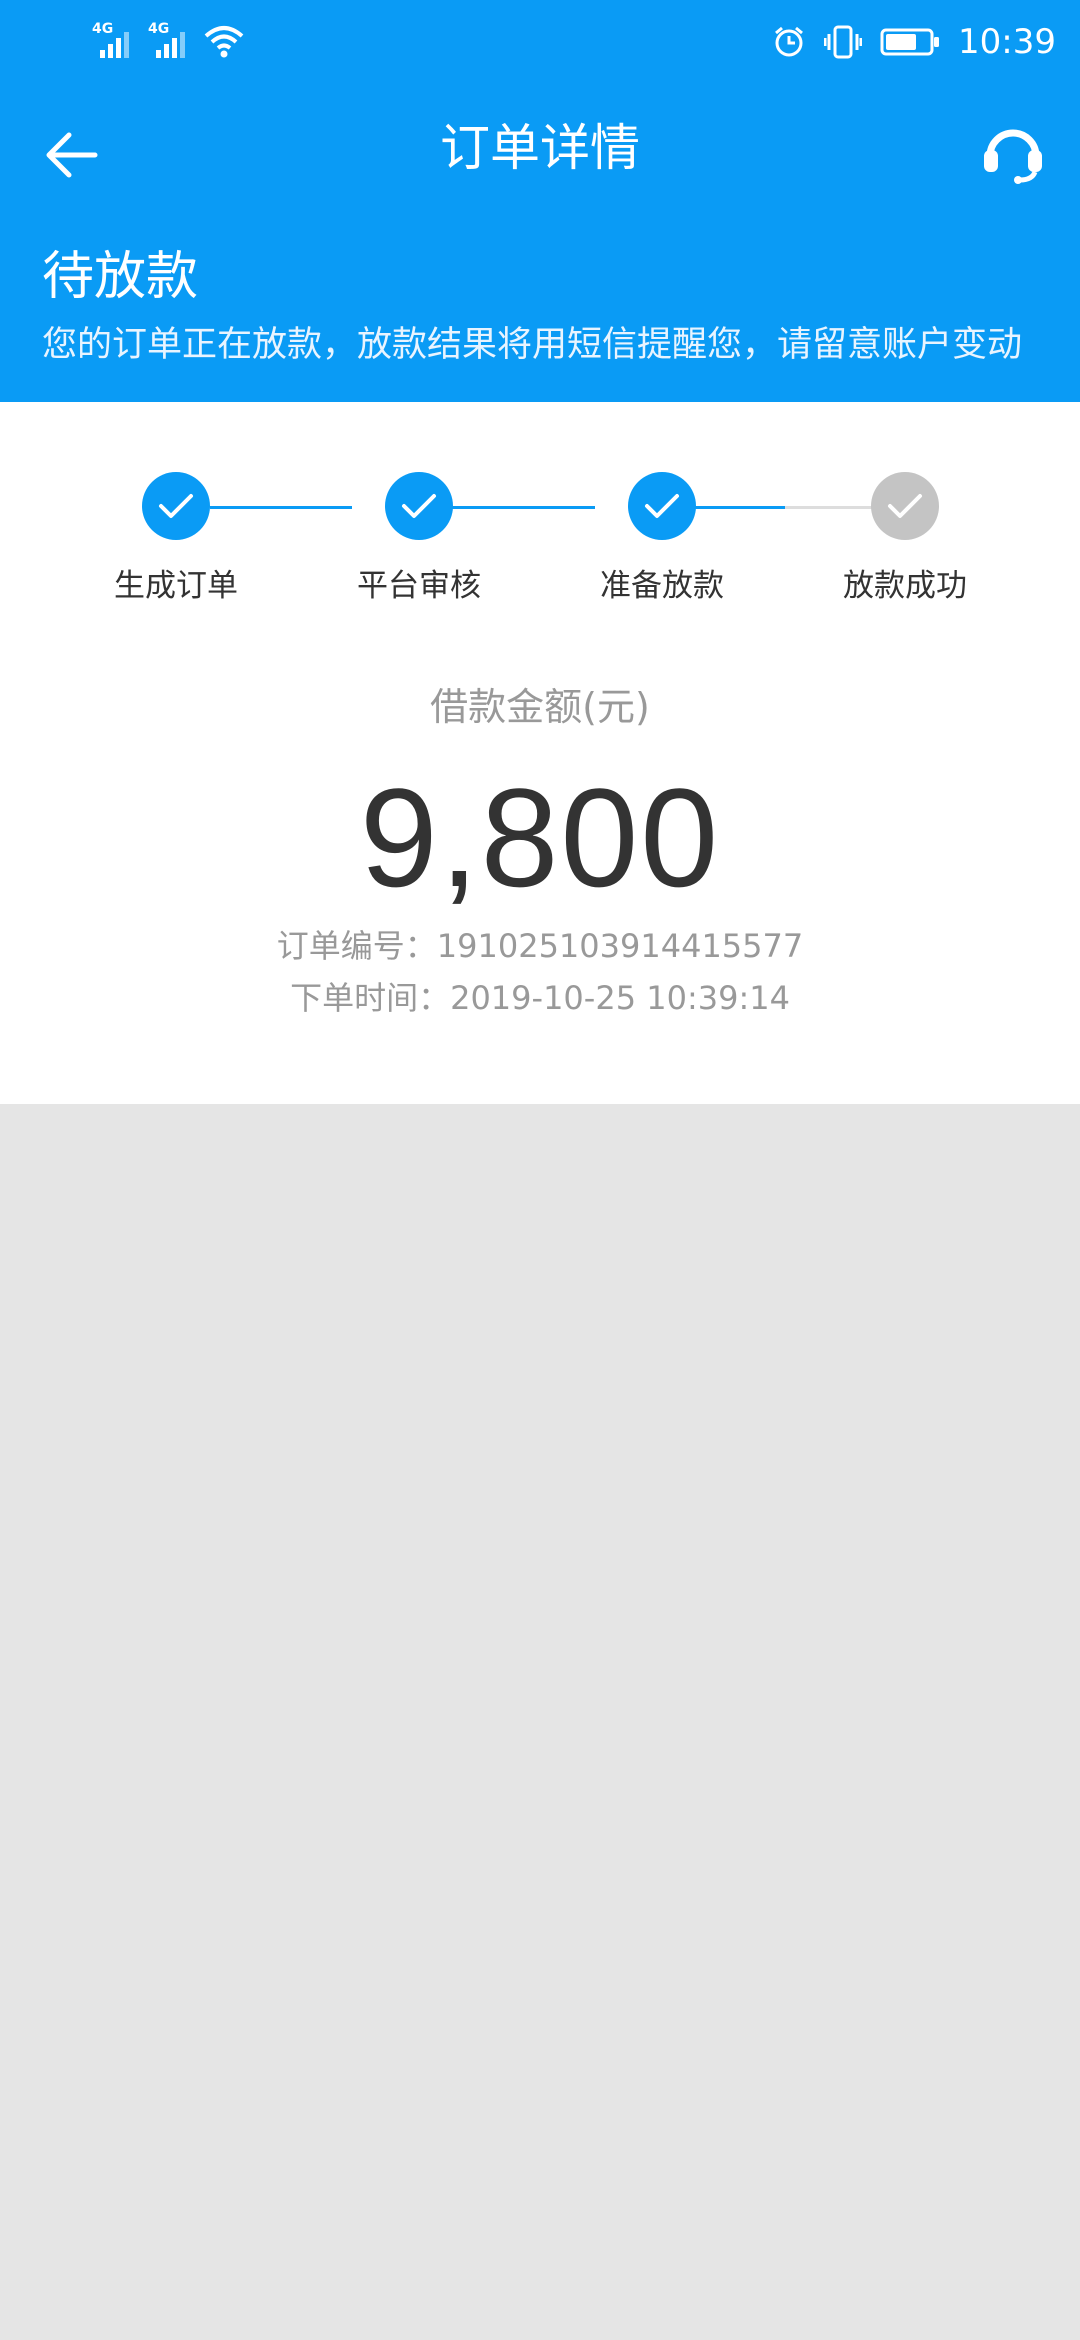  Describe the element at coordinates (540, 503) in the screenshot. I see `progress-steps: 生成订单 平台审核 准备放款 放款成功` at that location.